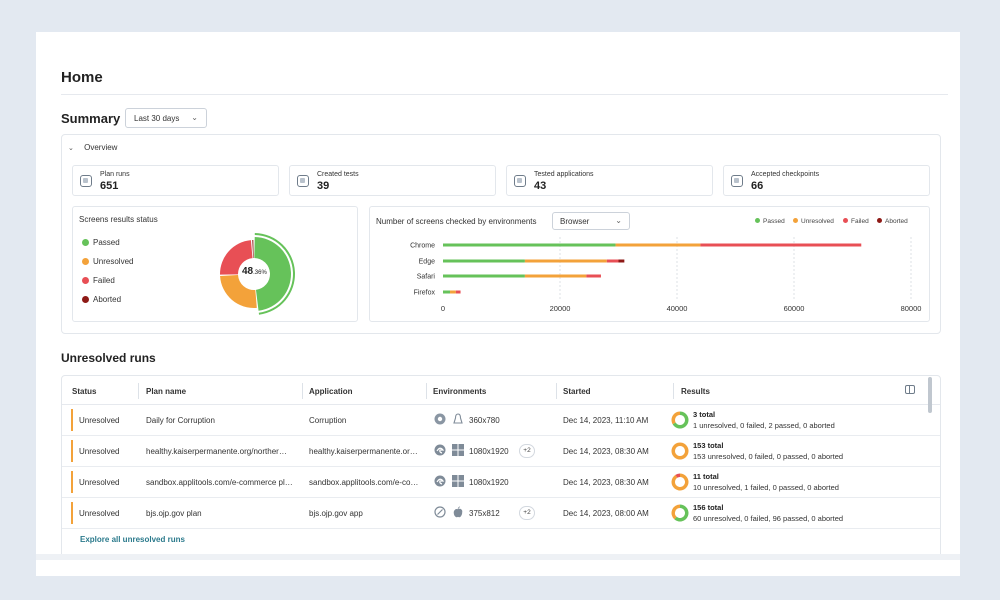 This screenshot has width=1000, height=600. Describe the element at coordinates (118, 219) in the screenshot. I see `card-title: Screens results status` at that location.